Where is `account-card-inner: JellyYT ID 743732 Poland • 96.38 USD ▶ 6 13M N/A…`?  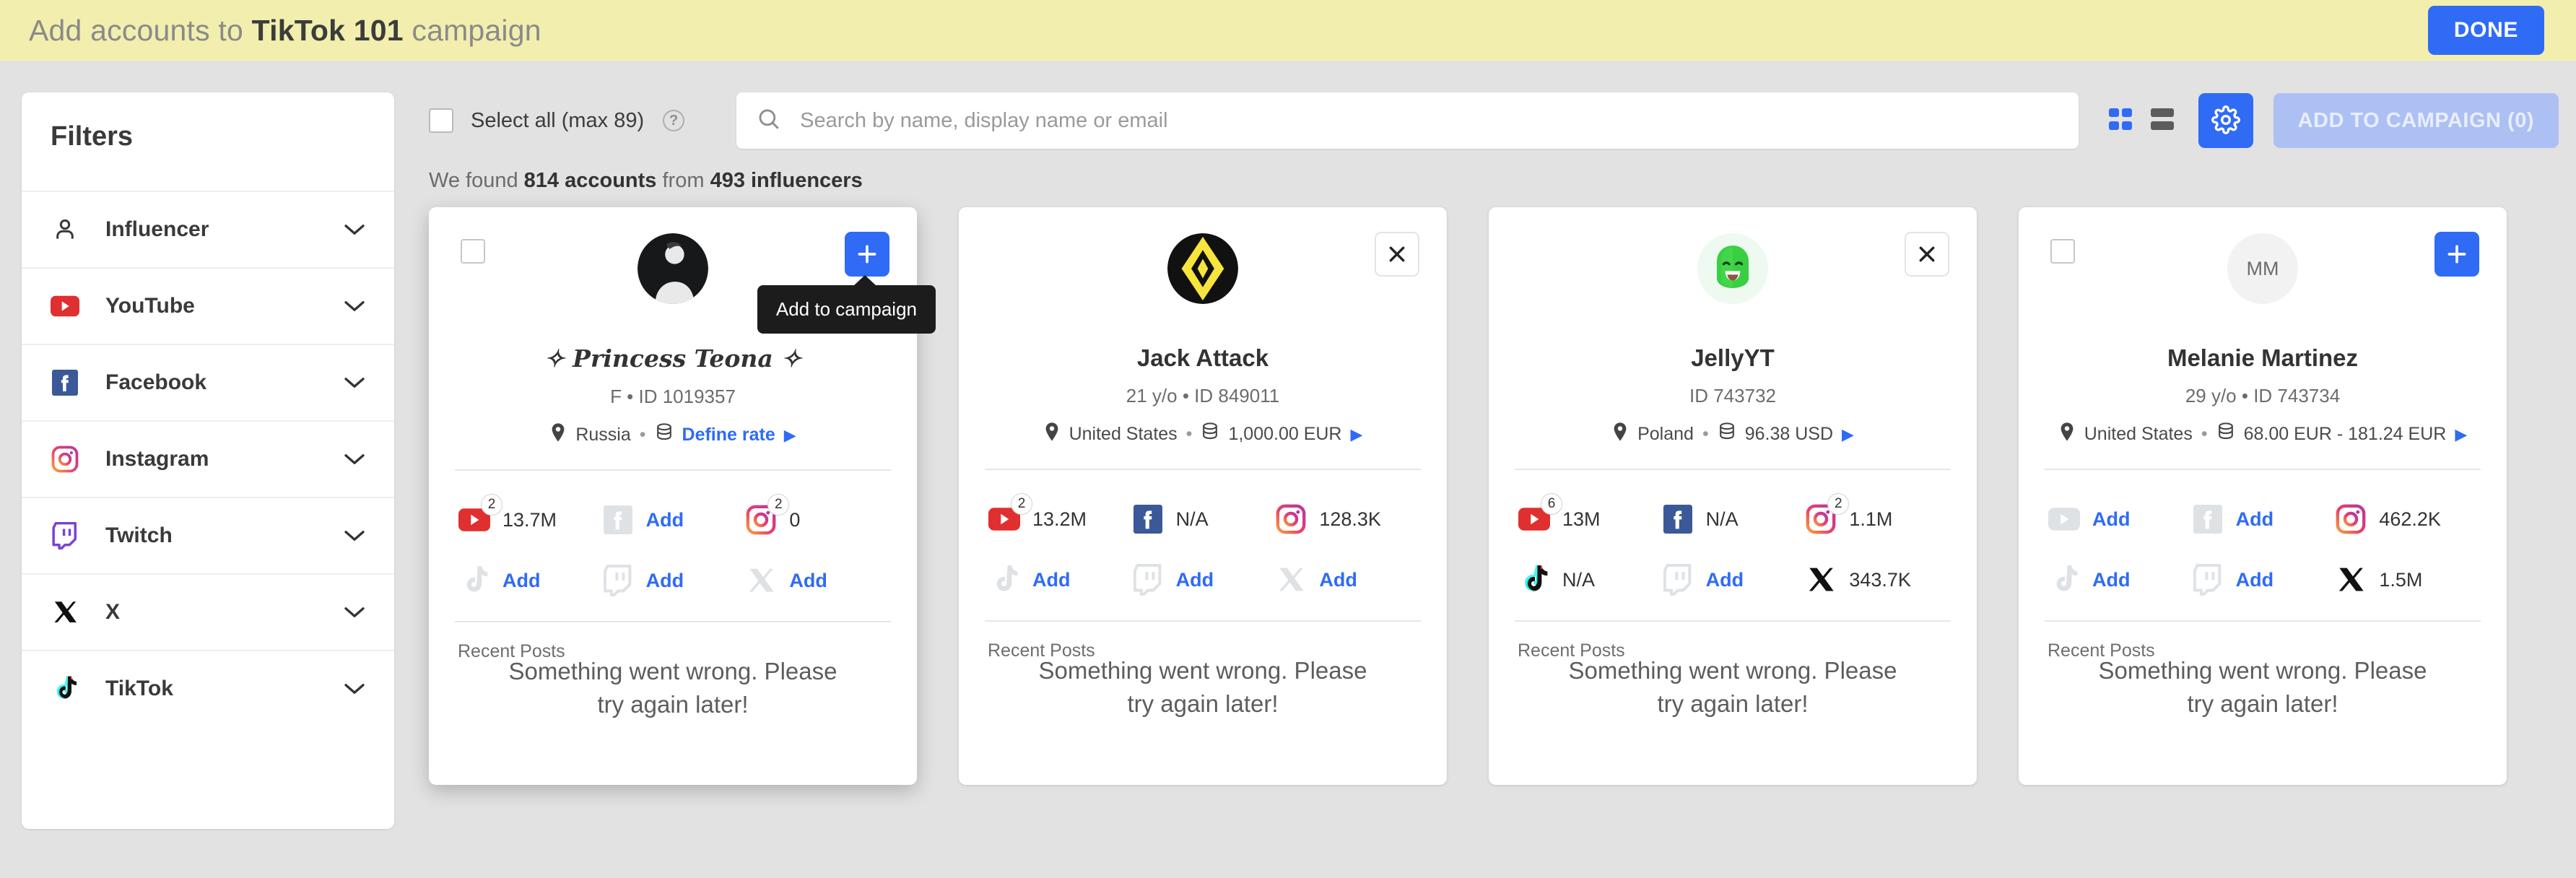 account-card-inner: JellyYT ID 743732 Poland • 96.38 USD ▶ 6 13M N/A… is located at coordinates (1733, 496).